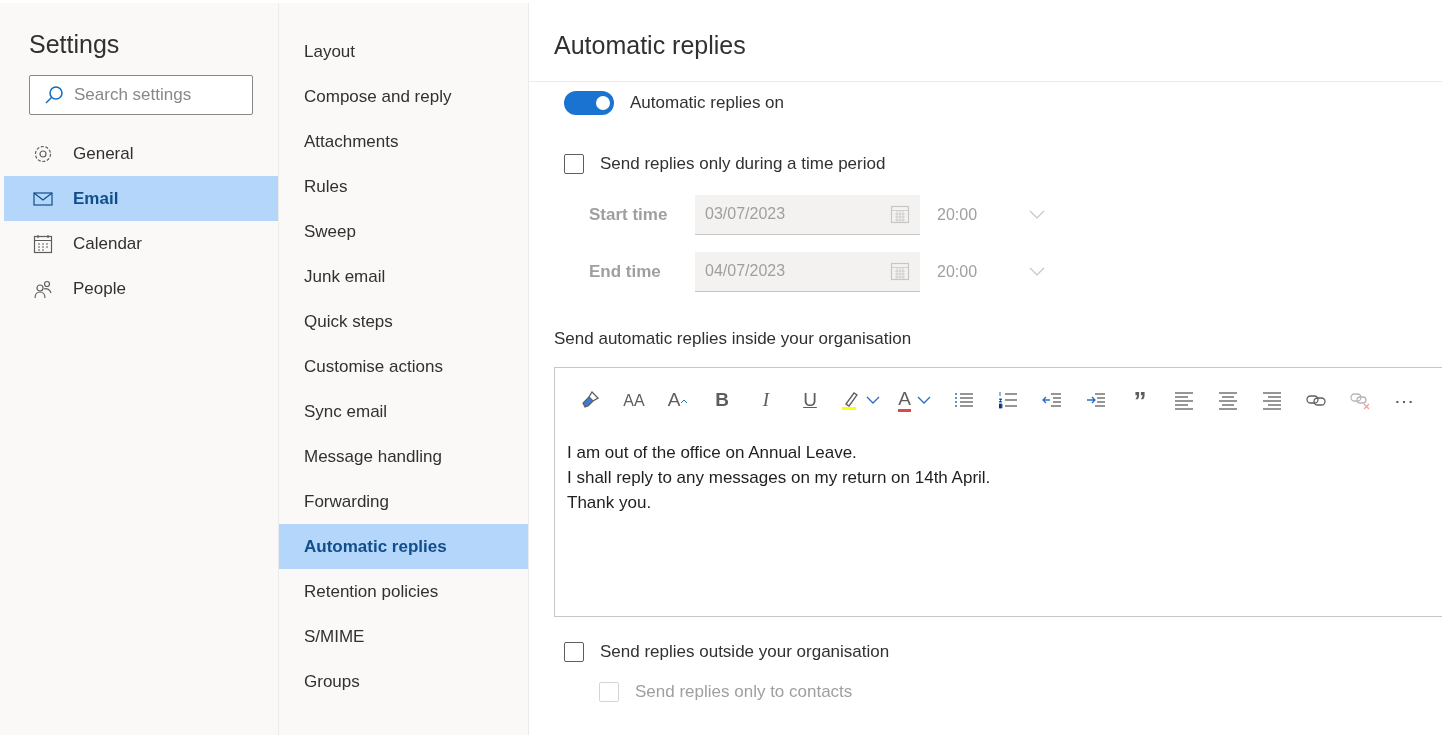 This screenshot has width=1442, height=735. I want to click on caret-up-icon, so click(684, 400).